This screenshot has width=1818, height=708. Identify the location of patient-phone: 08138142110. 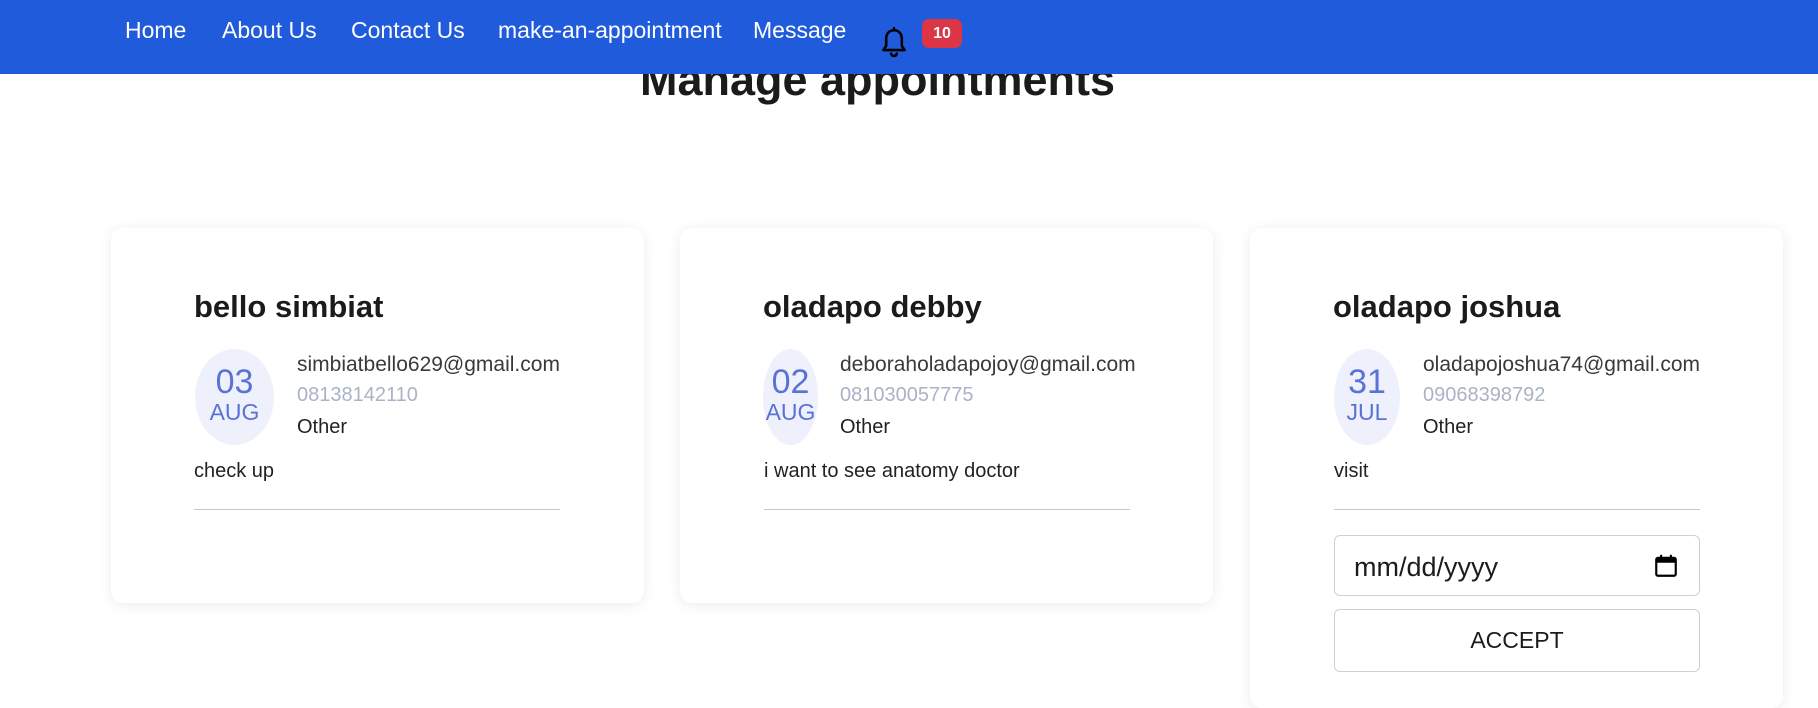
(357, 395).